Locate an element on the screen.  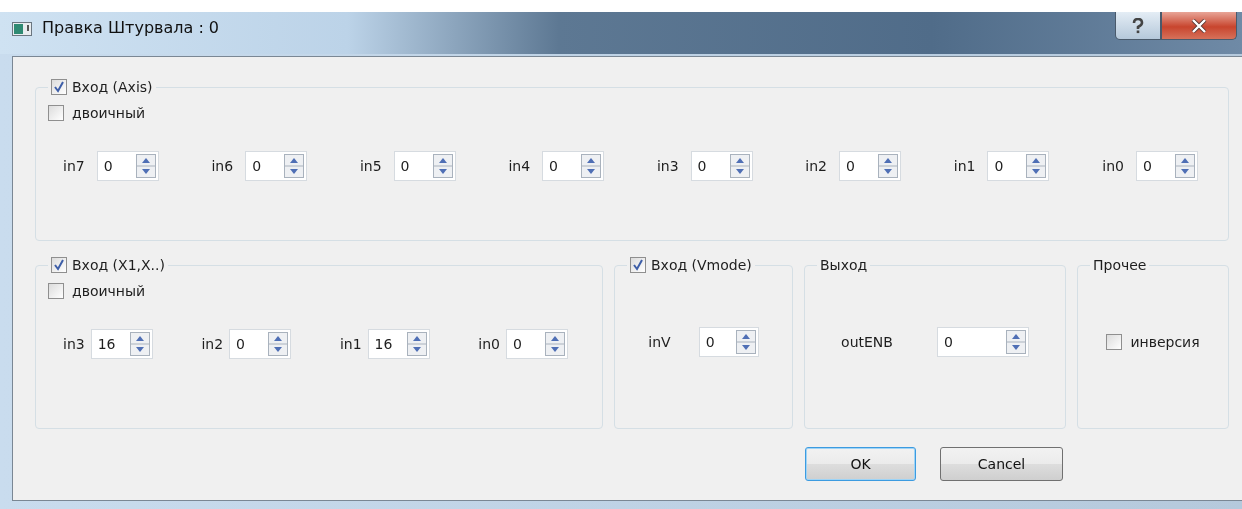
group-title: Вход (Vmode) is located at coordinates (701, 265).